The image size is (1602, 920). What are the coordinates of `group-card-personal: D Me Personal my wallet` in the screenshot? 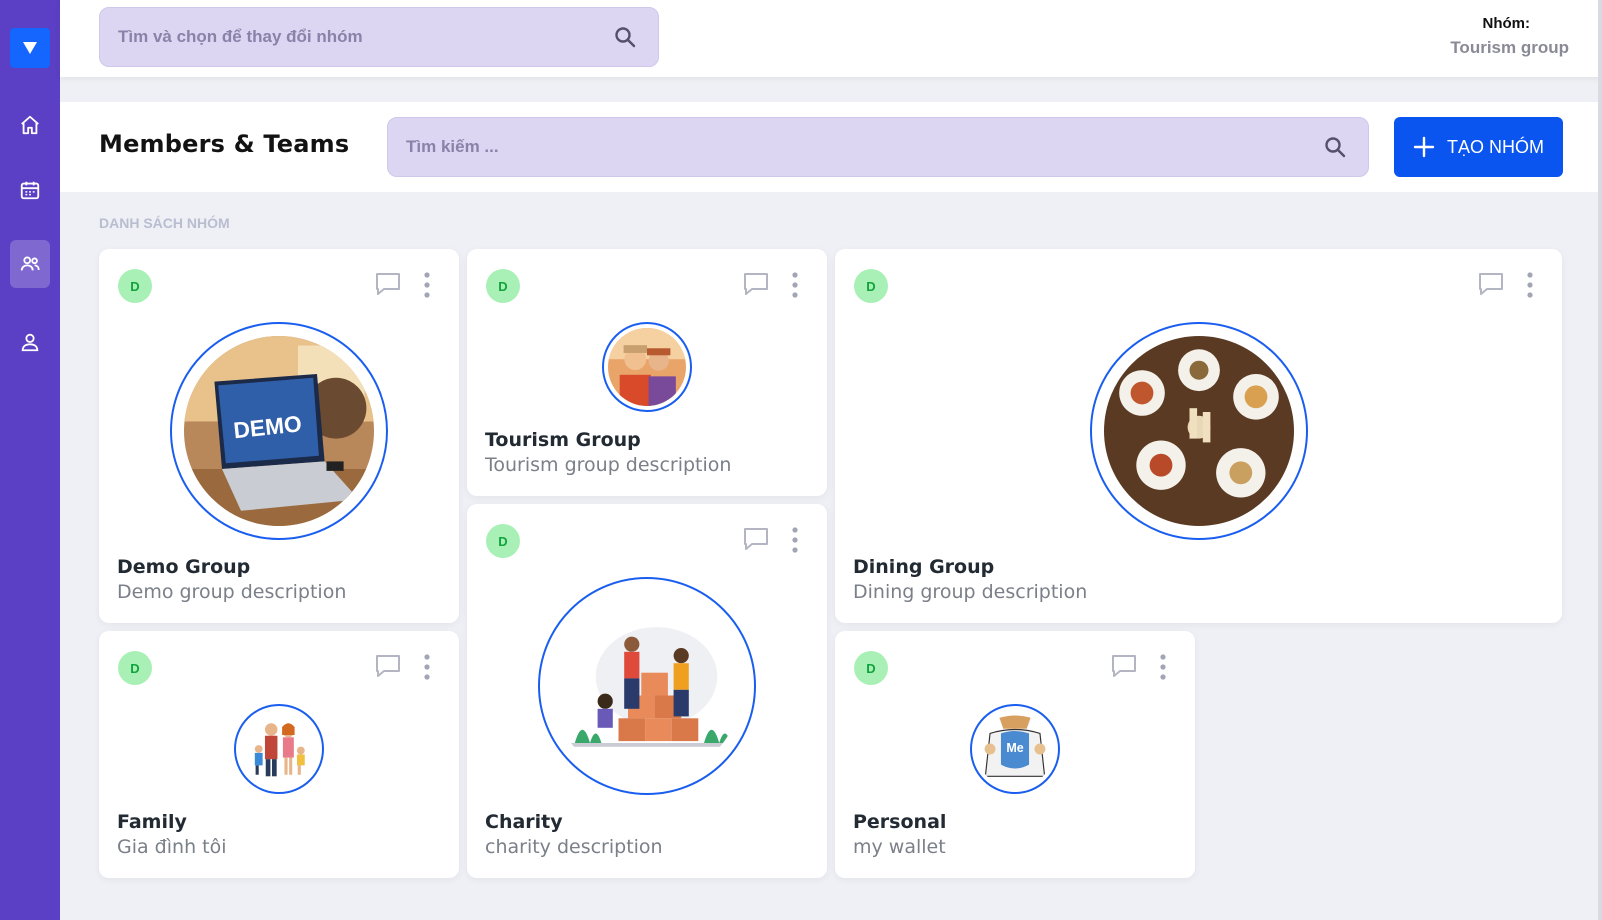 It's located at (1015, 754).